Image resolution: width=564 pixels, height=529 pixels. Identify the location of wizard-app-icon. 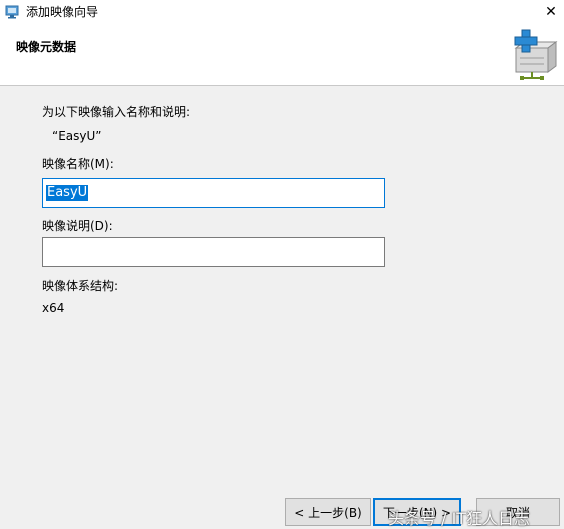
(12, 12).